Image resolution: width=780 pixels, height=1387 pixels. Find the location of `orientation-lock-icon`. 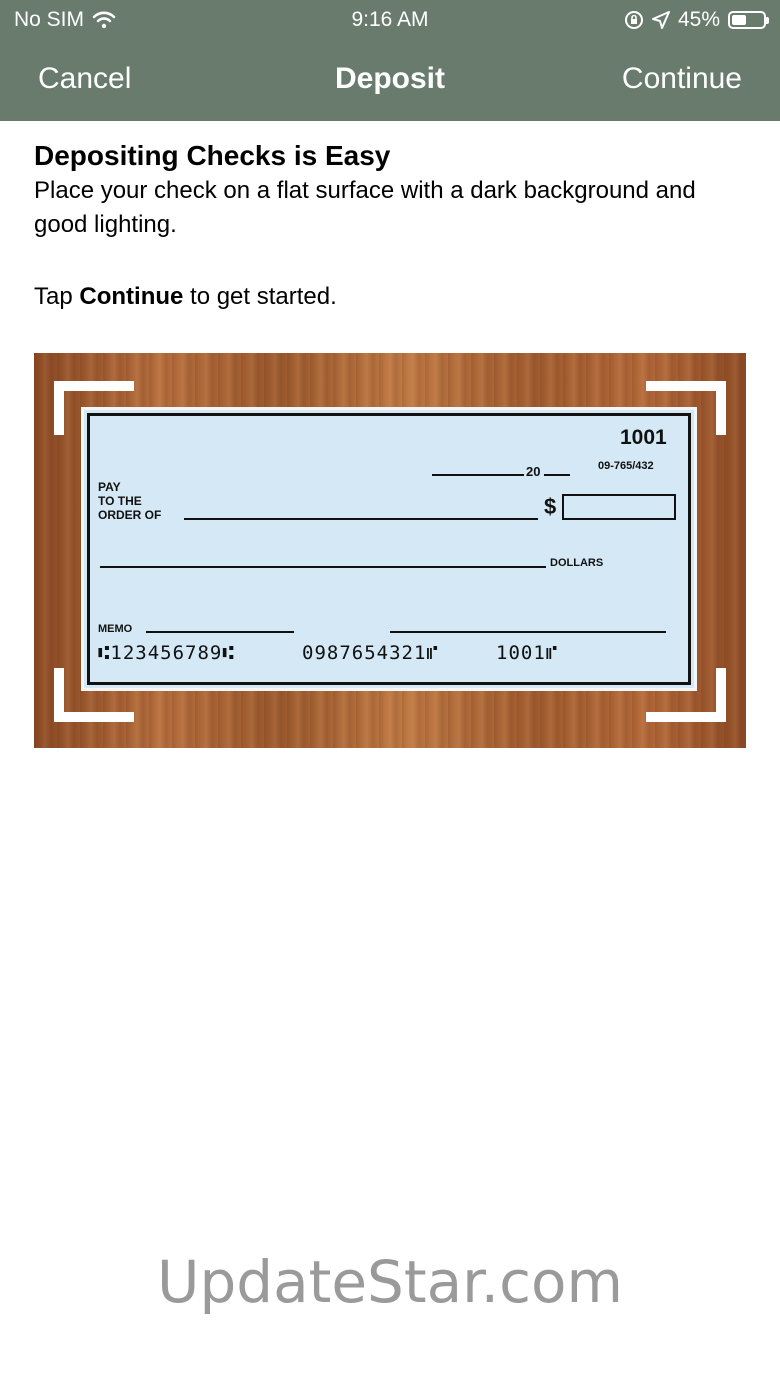

orientation-lock-icon is located at coordinates (634, 20).